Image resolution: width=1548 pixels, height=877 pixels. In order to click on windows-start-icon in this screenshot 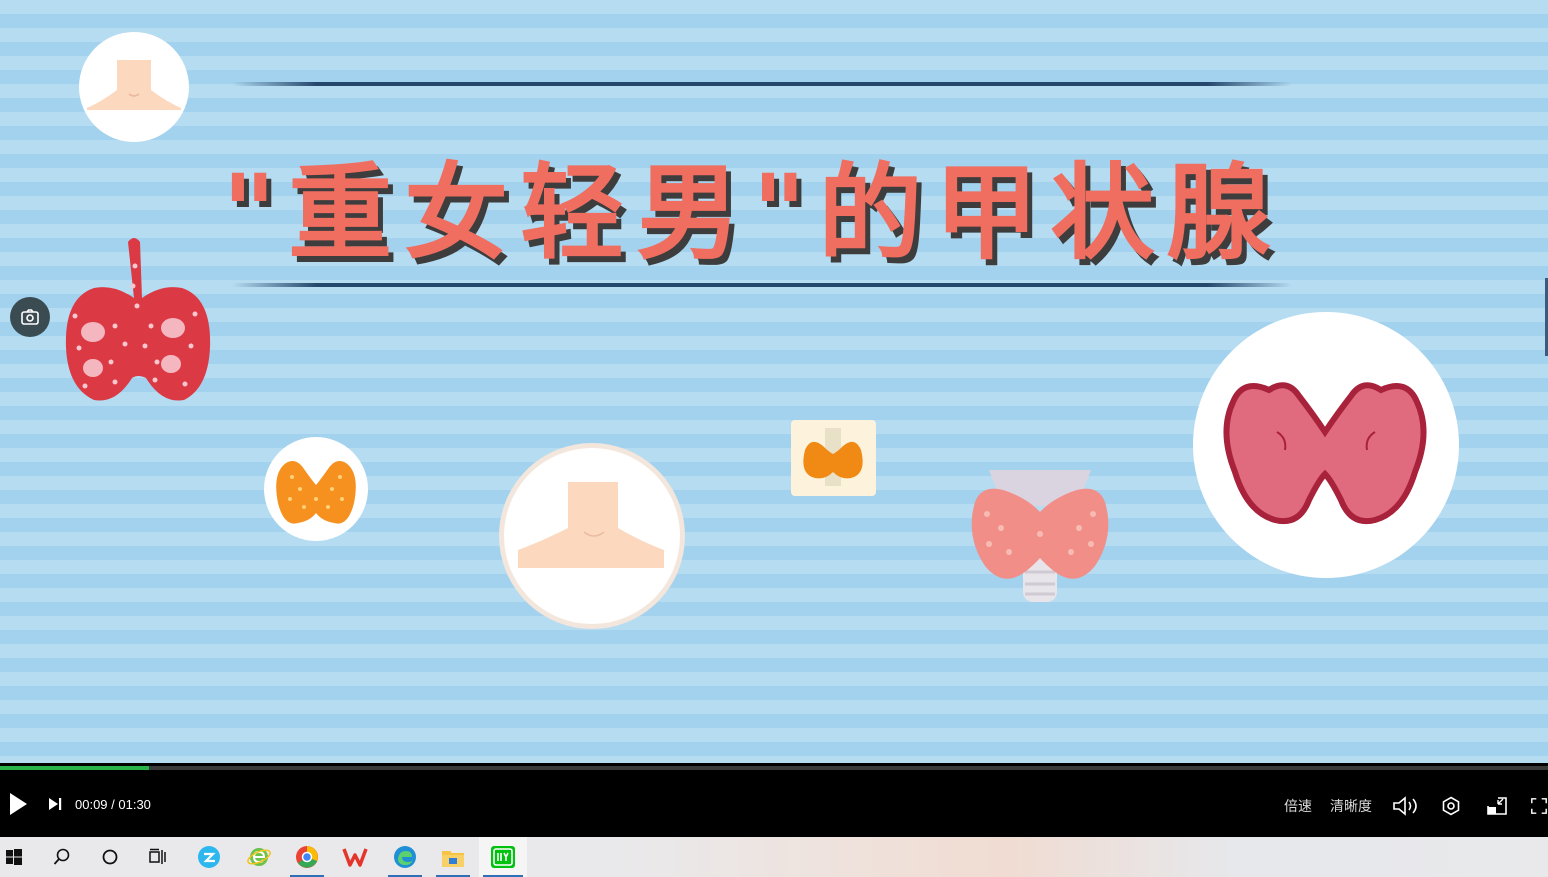, I will do `click(14, 857)`.